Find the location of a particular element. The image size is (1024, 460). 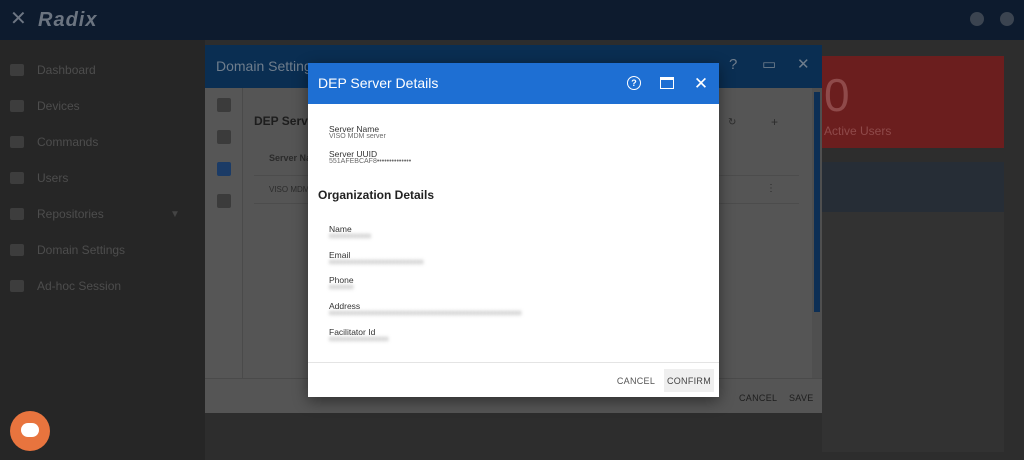

add-icon: + is located at coordinates (774, 122).